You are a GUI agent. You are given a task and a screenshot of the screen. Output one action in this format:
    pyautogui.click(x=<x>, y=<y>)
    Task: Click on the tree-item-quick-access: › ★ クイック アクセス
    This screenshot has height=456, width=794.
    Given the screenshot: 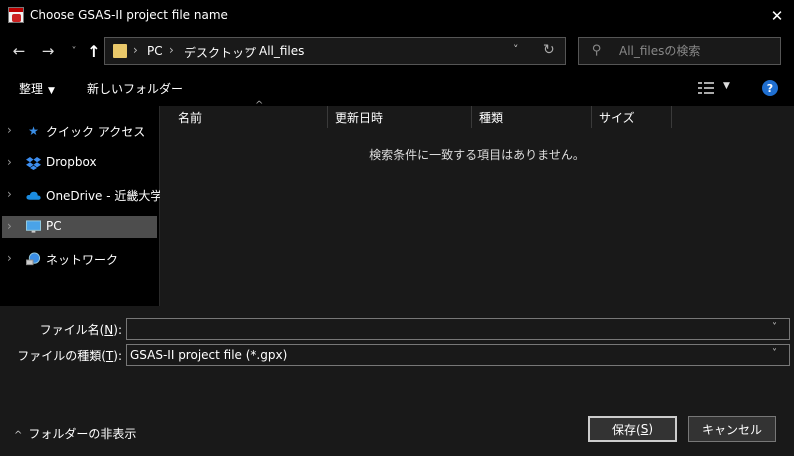 What is the action you would take?
    pyautogui.click(x=79, y=131)
    